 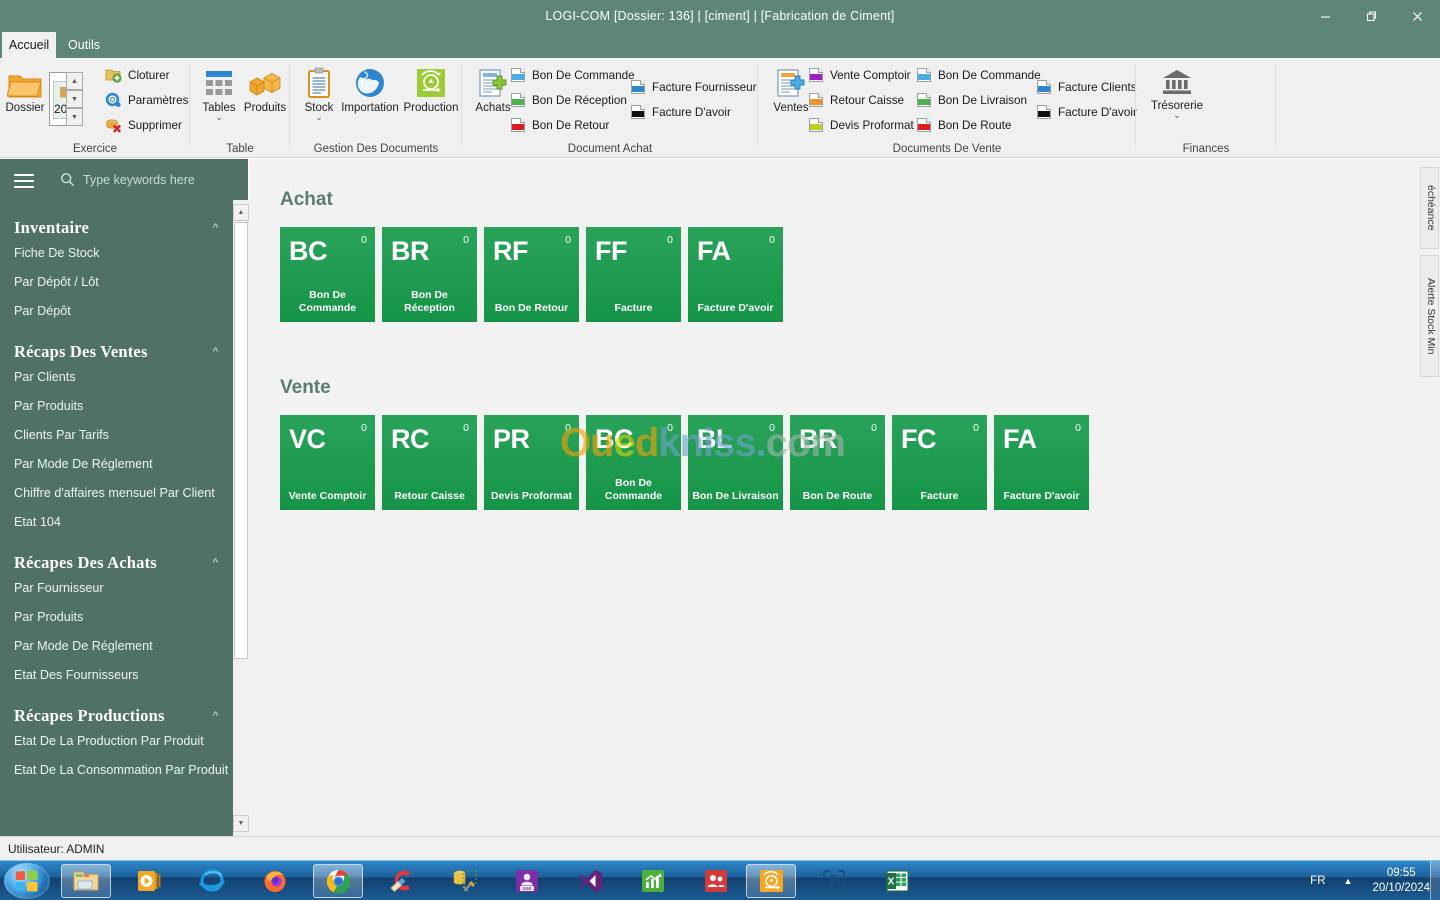 What do you see at coordinates (139, 180) in the screenshot?
I see `search-input: Type keywords here` at bounding box center [139, 180].